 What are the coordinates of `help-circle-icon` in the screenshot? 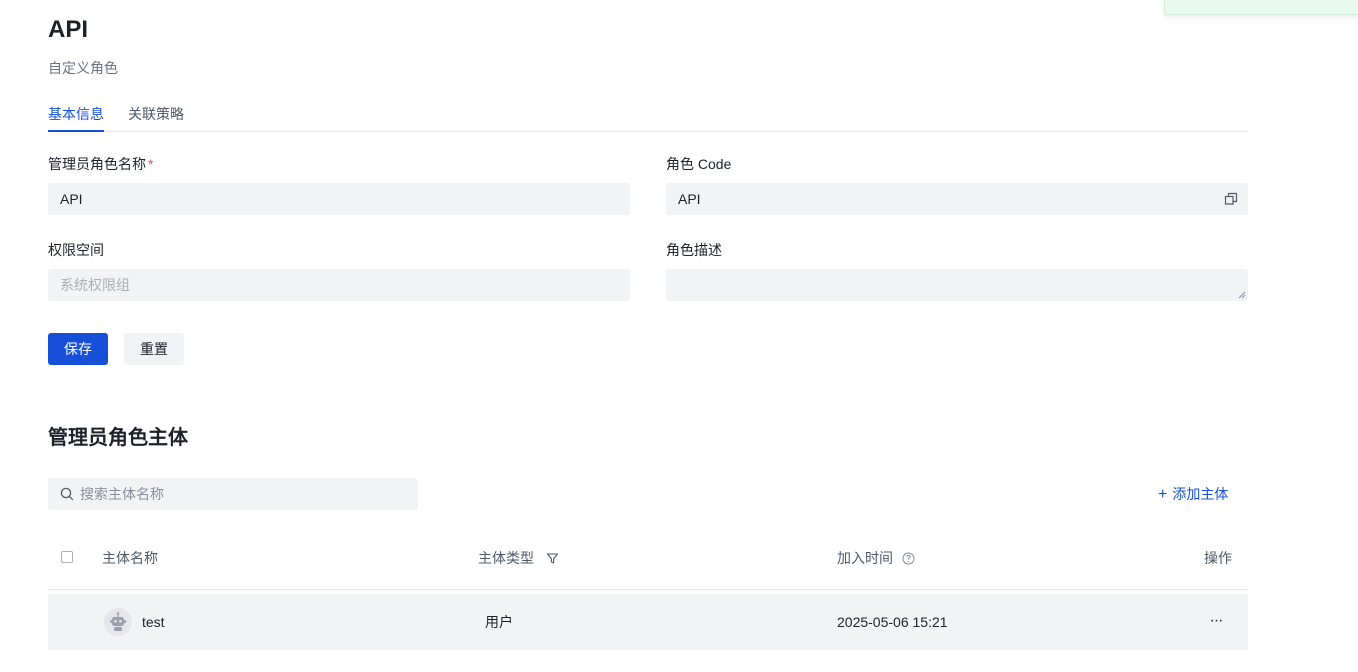 It's located at (908, 558).